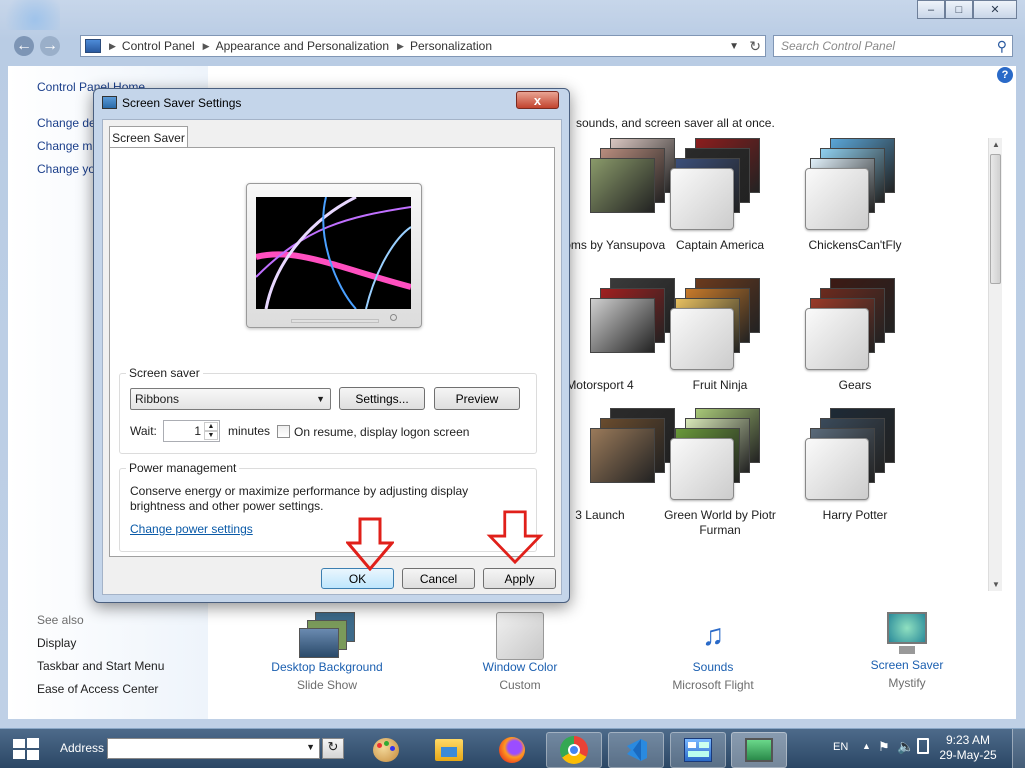 This screenshot has height=768, width=1025. What do you see at coordinates (310, 747) in the screenshot?
I see `chevron-down-icon: ▼` at bounding box center [310, 747].